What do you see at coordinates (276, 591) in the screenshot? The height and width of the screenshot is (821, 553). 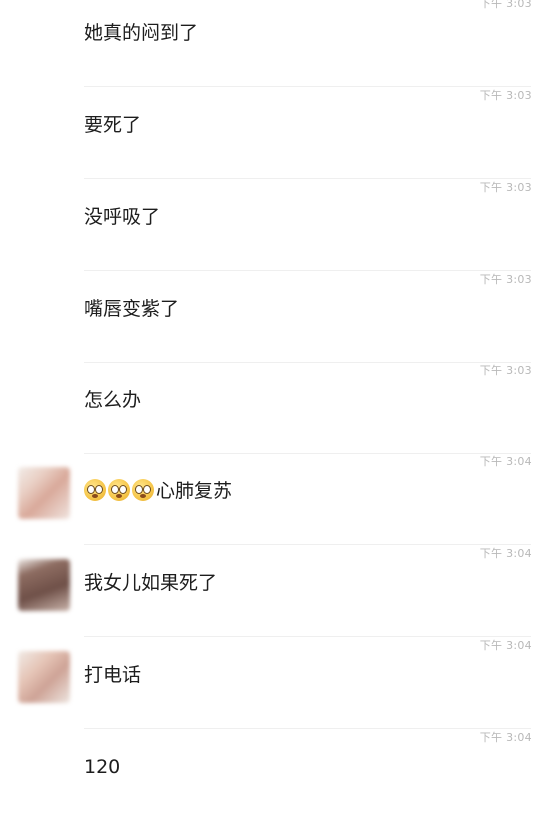 I see `chat-message: 下午 3:04 我女儿如果死了` at bounding box center [276, 591].